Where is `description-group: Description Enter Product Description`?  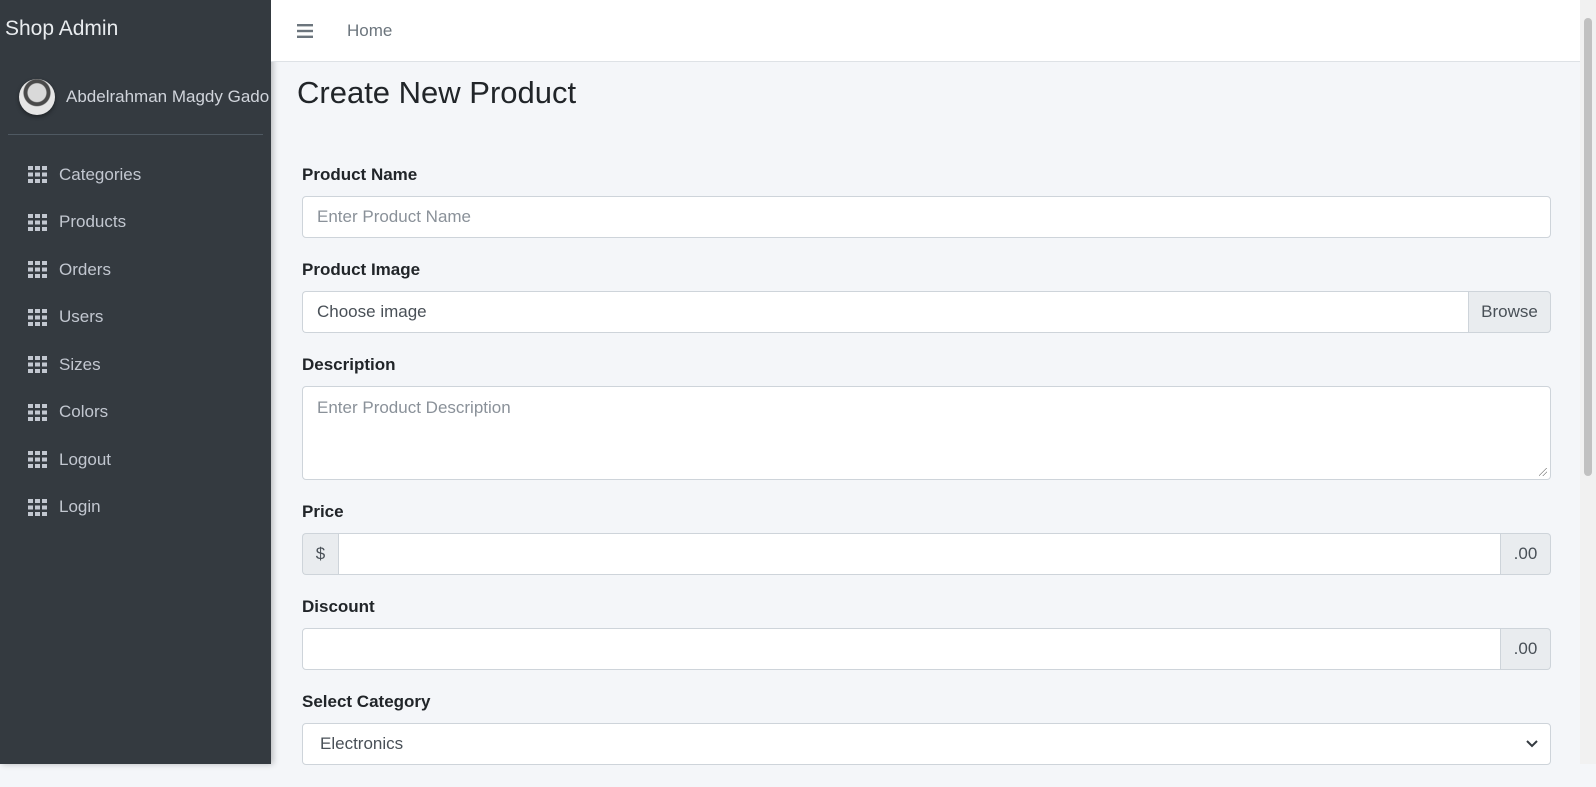
description-group: Description Enter Product Description is located at coordinates (926, 417).